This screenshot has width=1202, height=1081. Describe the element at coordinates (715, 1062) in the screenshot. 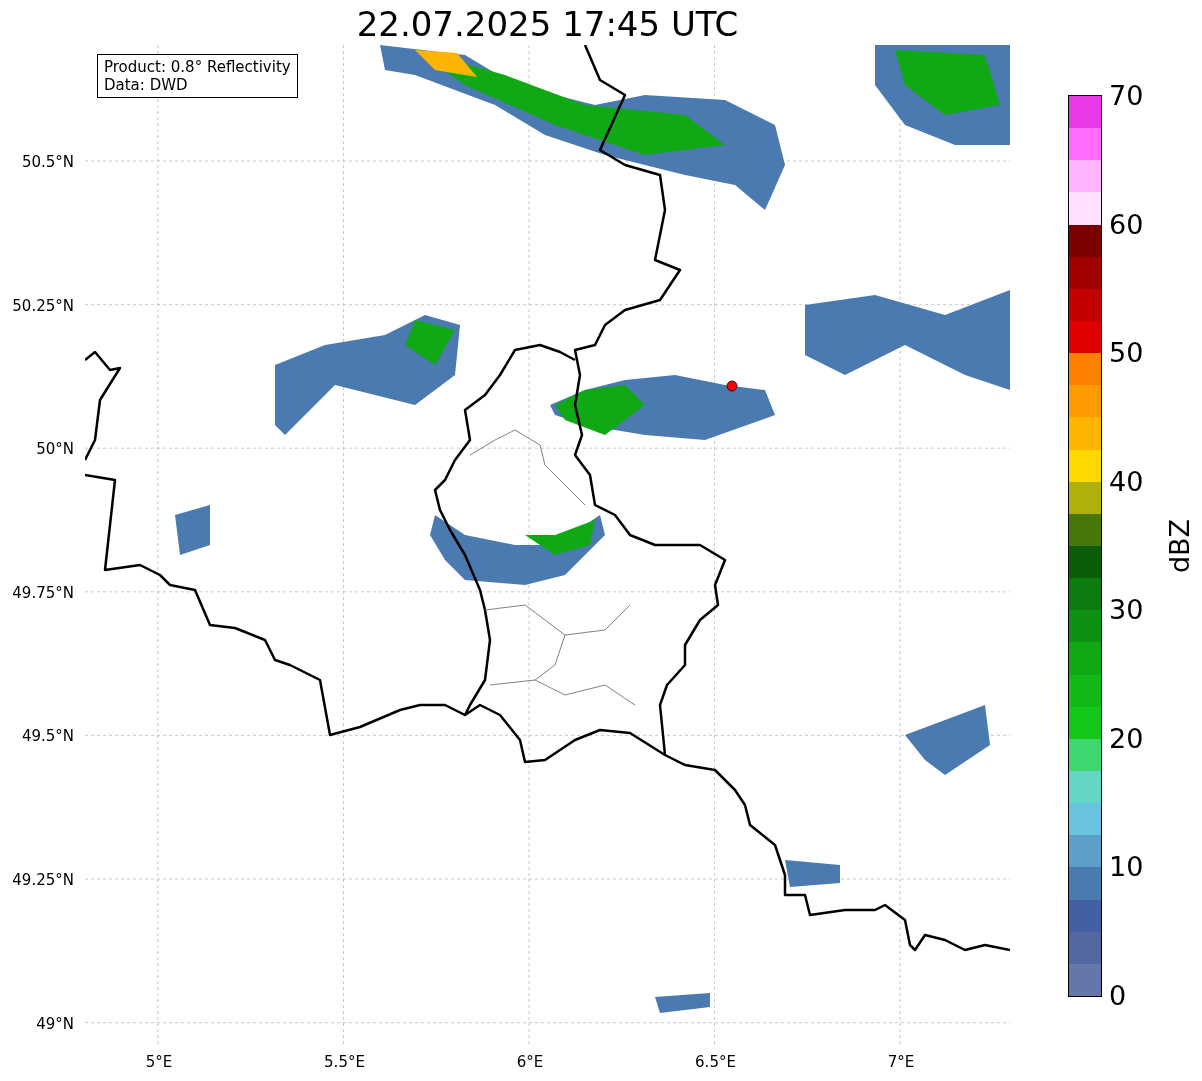

I see `axis-tick-label: 6.5°E` at that location.